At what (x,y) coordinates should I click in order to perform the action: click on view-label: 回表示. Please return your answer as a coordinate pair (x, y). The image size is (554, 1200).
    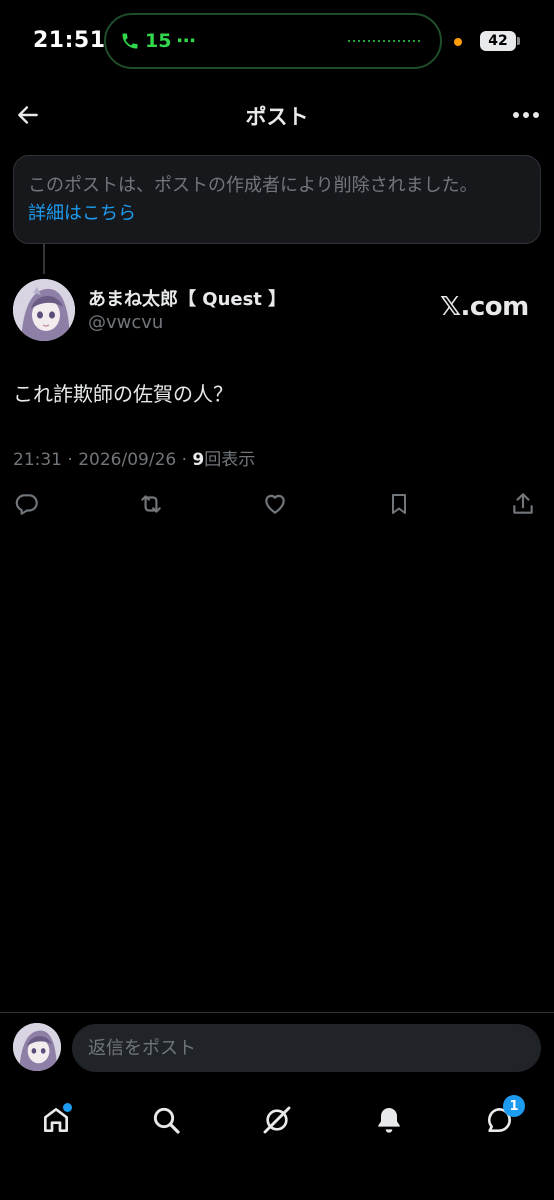
    Looking at the image, I should click on (230, 460).